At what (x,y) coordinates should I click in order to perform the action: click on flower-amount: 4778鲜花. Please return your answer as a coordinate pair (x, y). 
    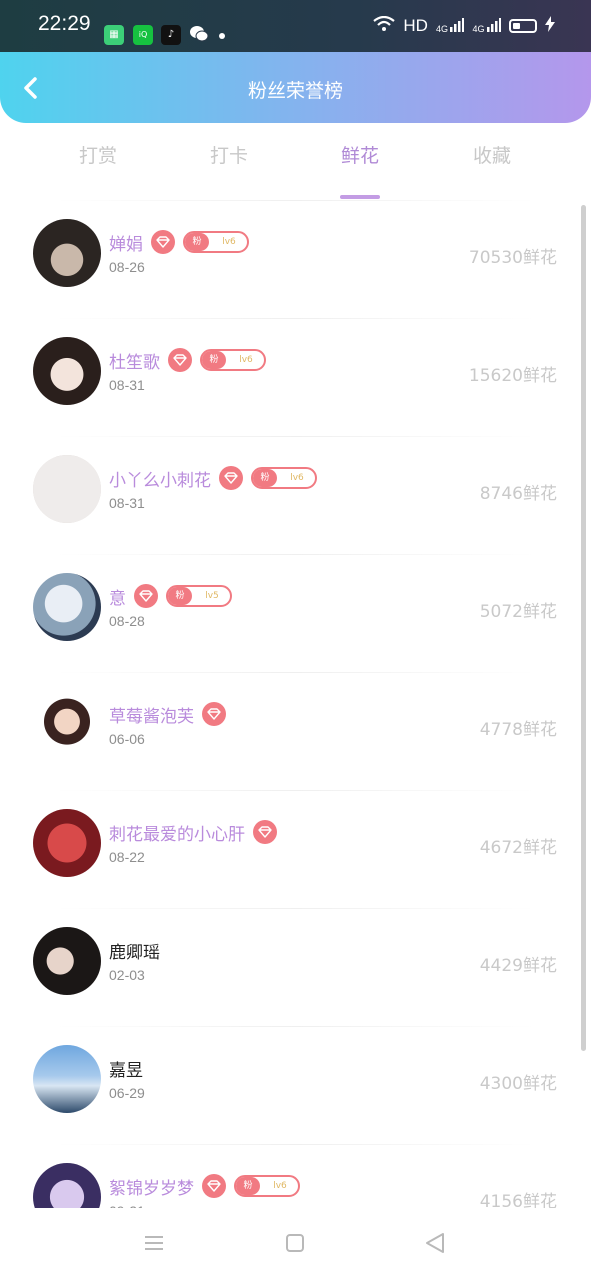
    Looking at the image, I should click on (518, 730).